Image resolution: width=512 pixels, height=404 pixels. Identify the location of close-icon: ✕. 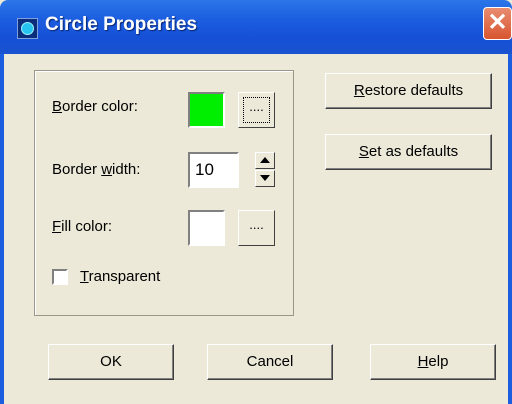
(497, 23).